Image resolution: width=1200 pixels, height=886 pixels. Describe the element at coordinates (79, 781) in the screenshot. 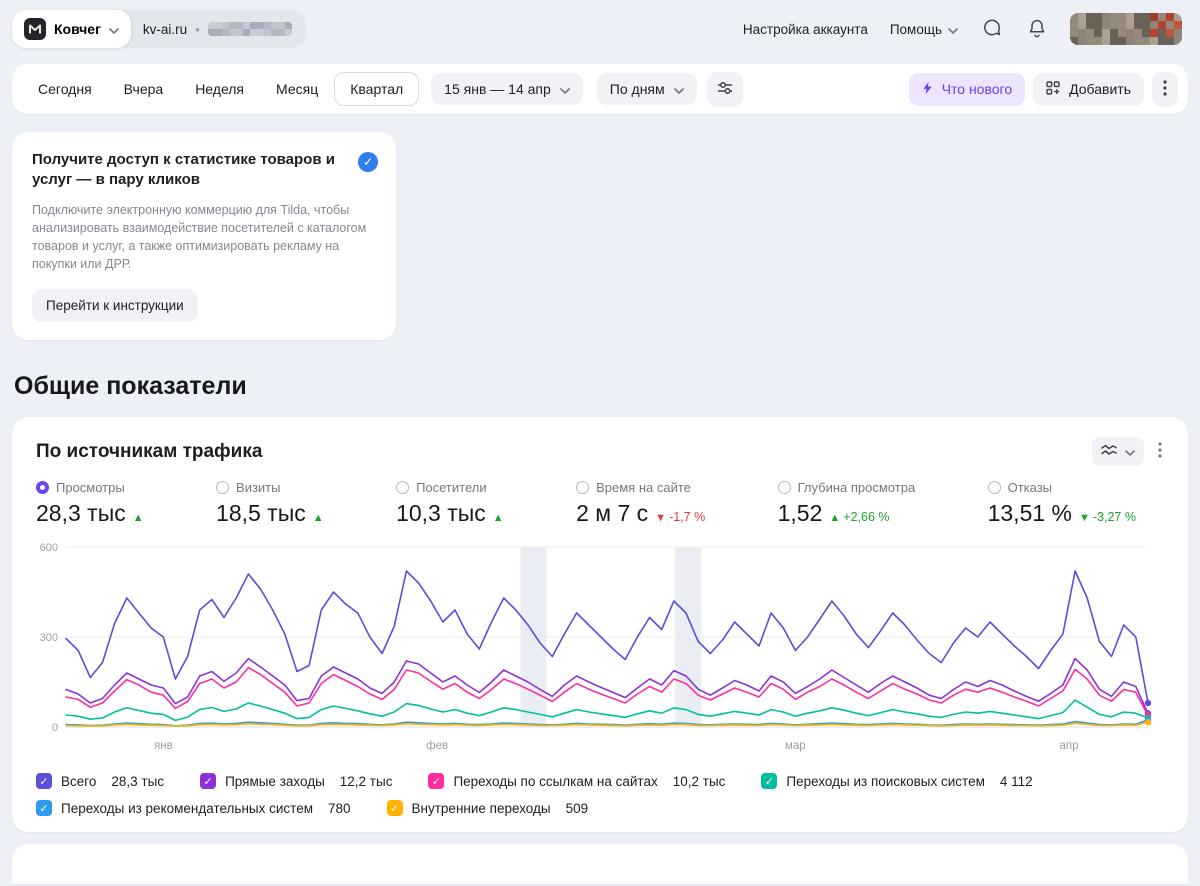

I see `legend-label: Всего` at that location.